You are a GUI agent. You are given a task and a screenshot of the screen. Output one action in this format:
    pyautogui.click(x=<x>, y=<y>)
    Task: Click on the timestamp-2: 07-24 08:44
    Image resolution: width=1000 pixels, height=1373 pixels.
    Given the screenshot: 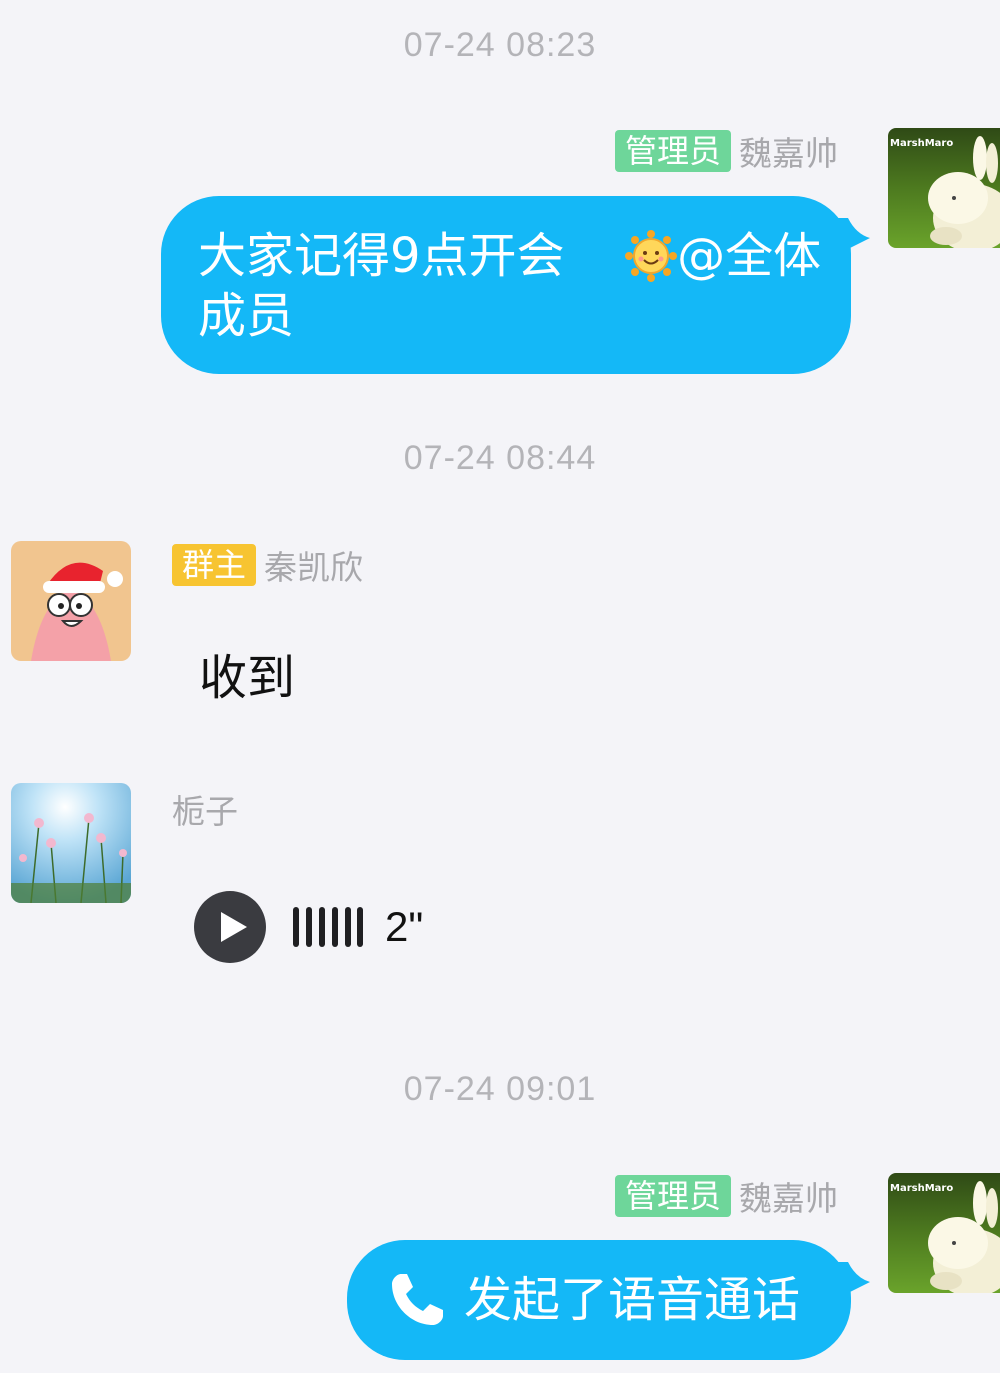 What is the action you would take?
    pyautogui.click(x=500, y=458)
    